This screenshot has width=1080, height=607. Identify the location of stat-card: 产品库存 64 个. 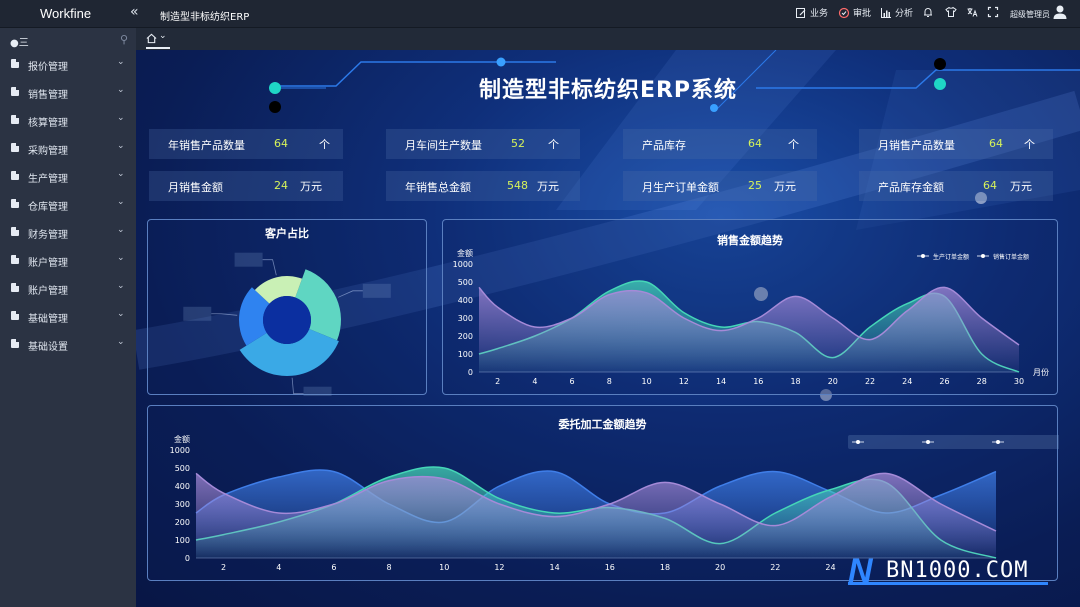
(720, 144).